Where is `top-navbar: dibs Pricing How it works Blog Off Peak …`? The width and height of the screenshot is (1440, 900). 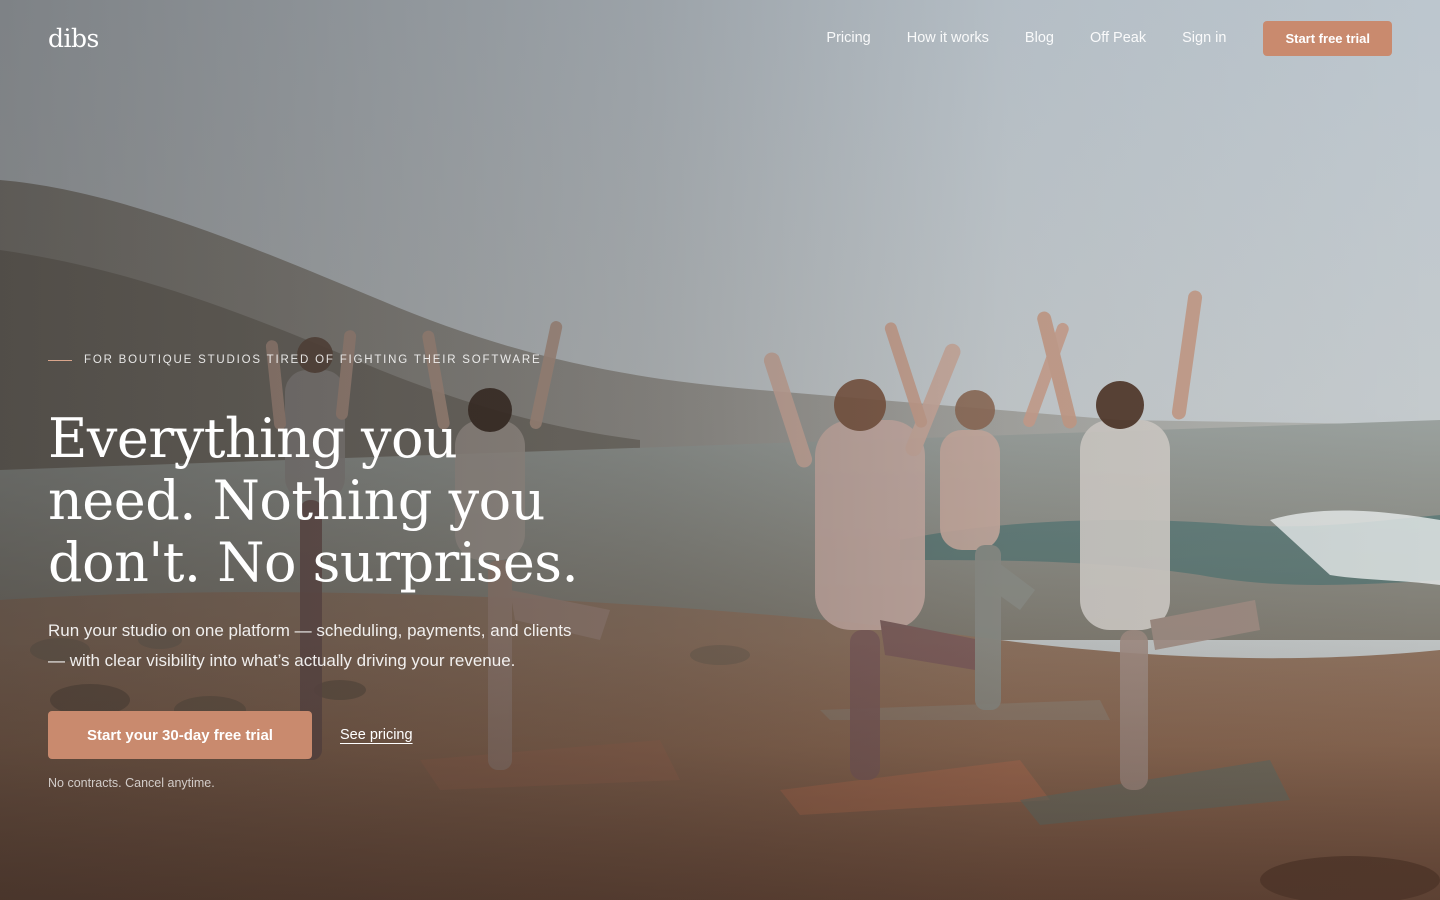
top-navbar: dibs Pricing How it works Blog Off Peak … is located at coordinates (720, 38).